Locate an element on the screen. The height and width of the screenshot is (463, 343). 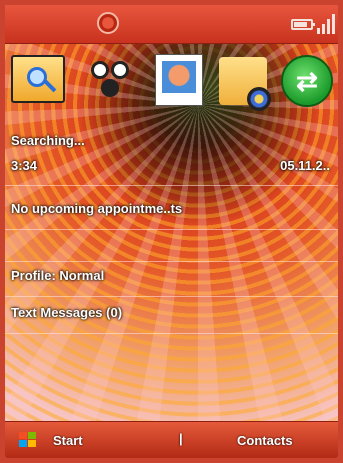
contacts-softkey: Contacts is located at coordinates (265, 440).